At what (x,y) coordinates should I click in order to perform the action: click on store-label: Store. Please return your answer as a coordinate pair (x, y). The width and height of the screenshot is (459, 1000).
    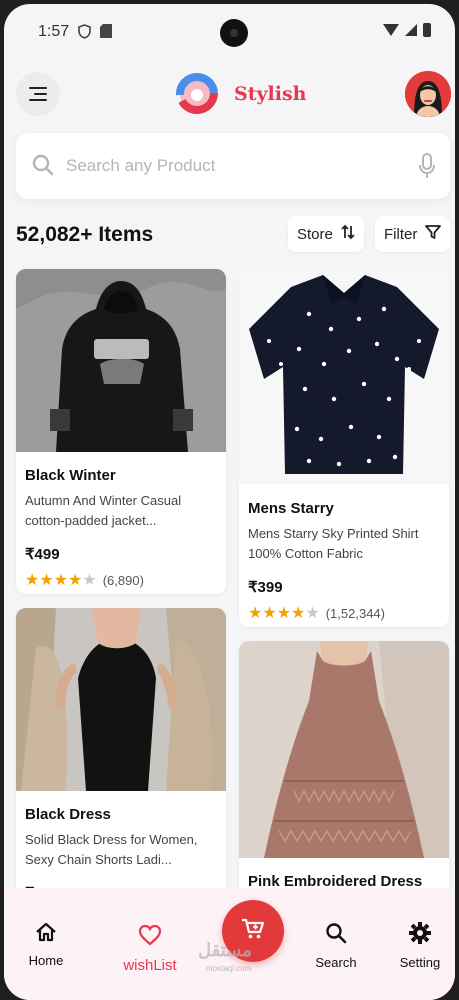
    Looking at the image, I should click on (315, 234).